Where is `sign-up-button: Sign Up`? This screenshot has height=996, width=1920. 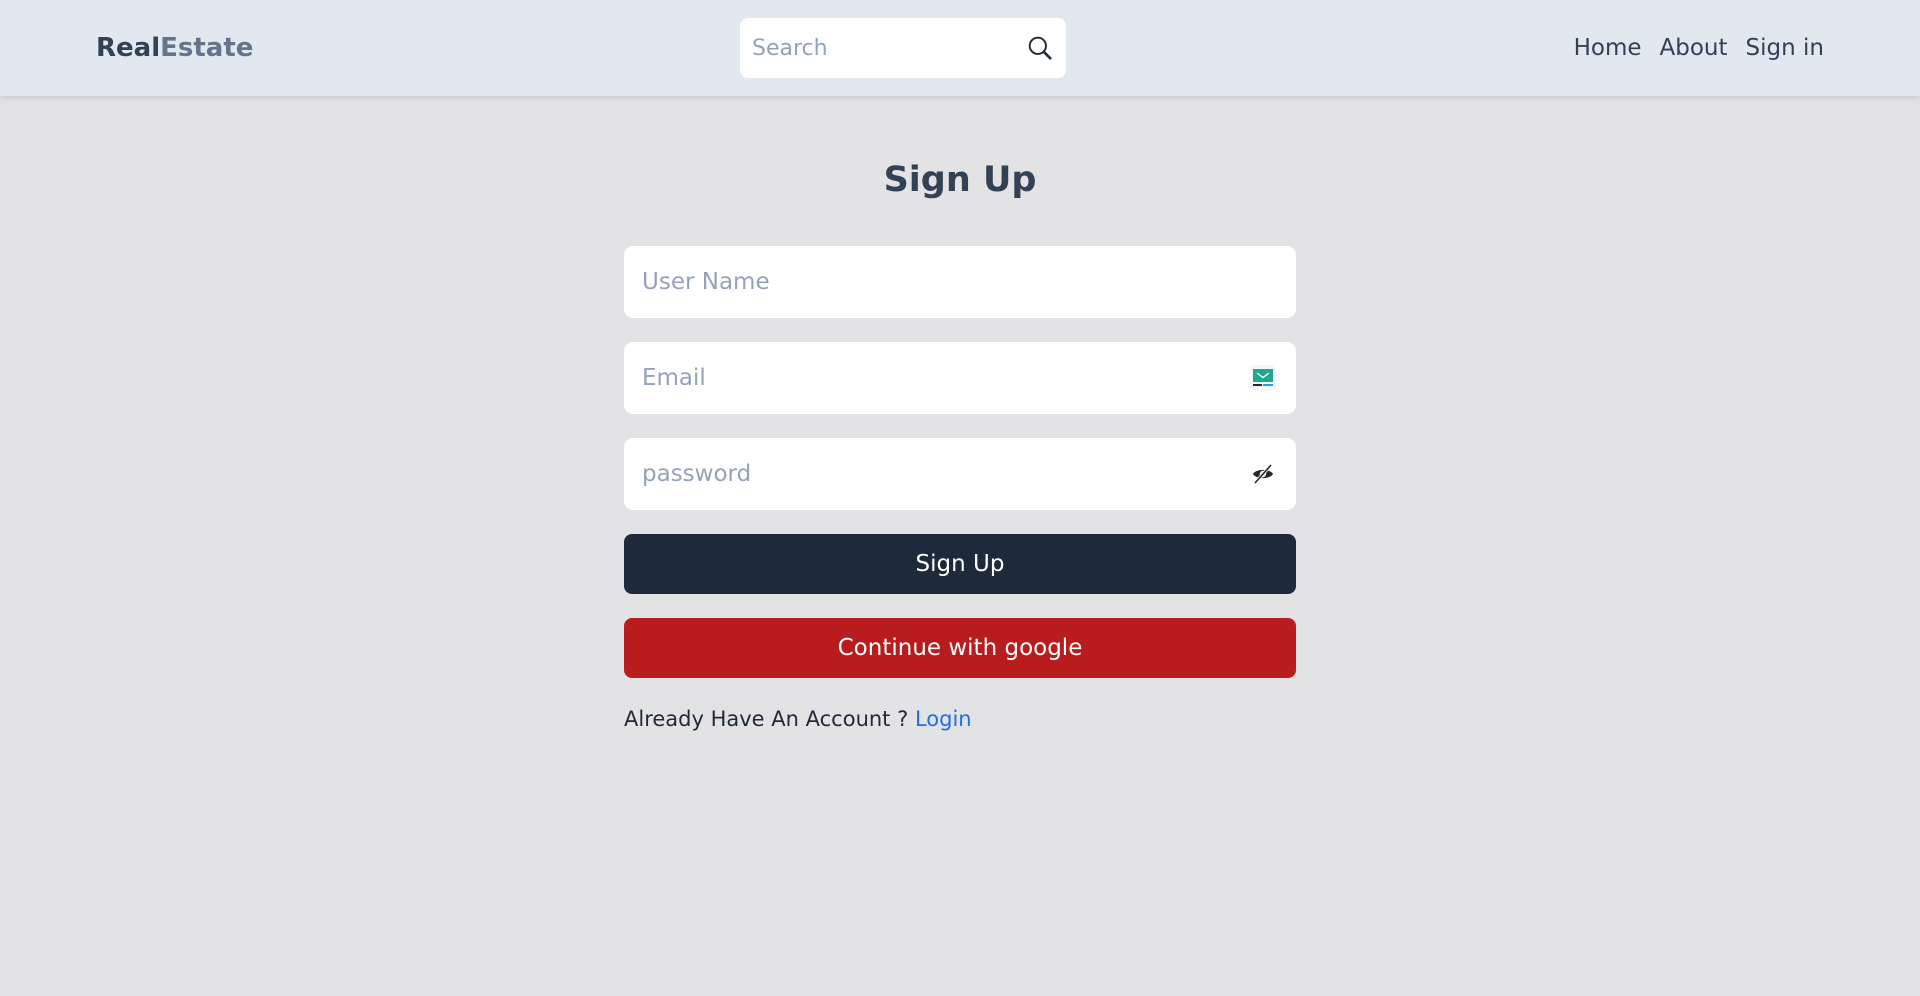 sign-up-button: Sign Up is located at coordinates (960, 564).